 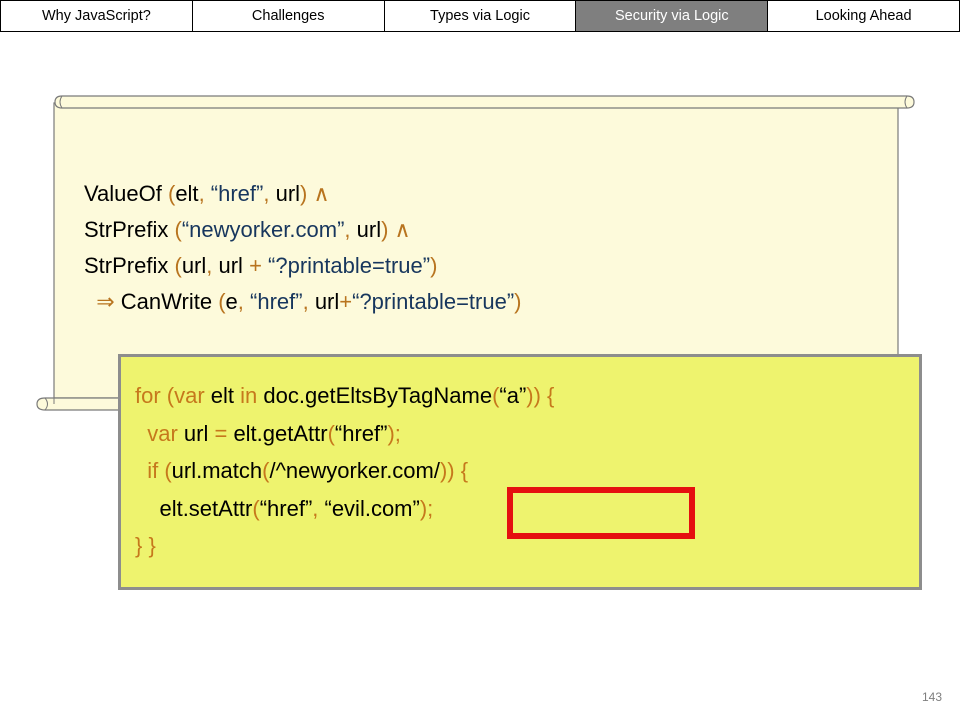 What do you see at coordinates (145, 545) in the screenshot?
I see `code-keyword: } }` at bounding box center [145, 545].